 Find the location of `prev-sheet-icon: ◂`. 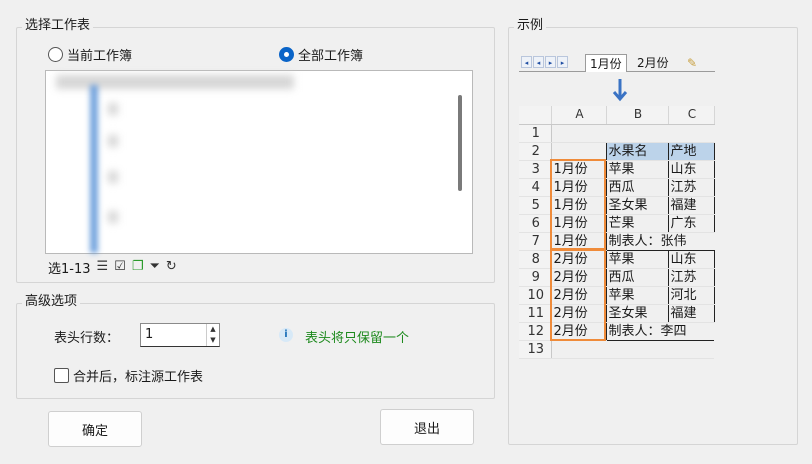

prev-sheet-icon: ◂ is located at coordinates (538, 62).